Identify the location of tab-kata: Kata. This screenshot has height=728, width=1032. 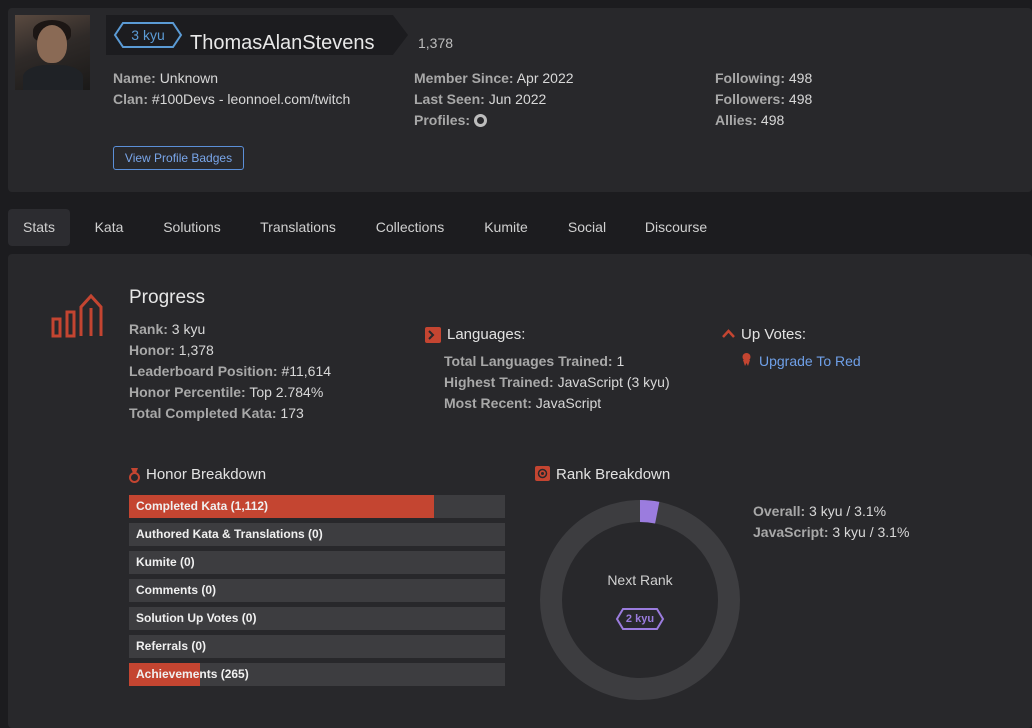
(109, 227).